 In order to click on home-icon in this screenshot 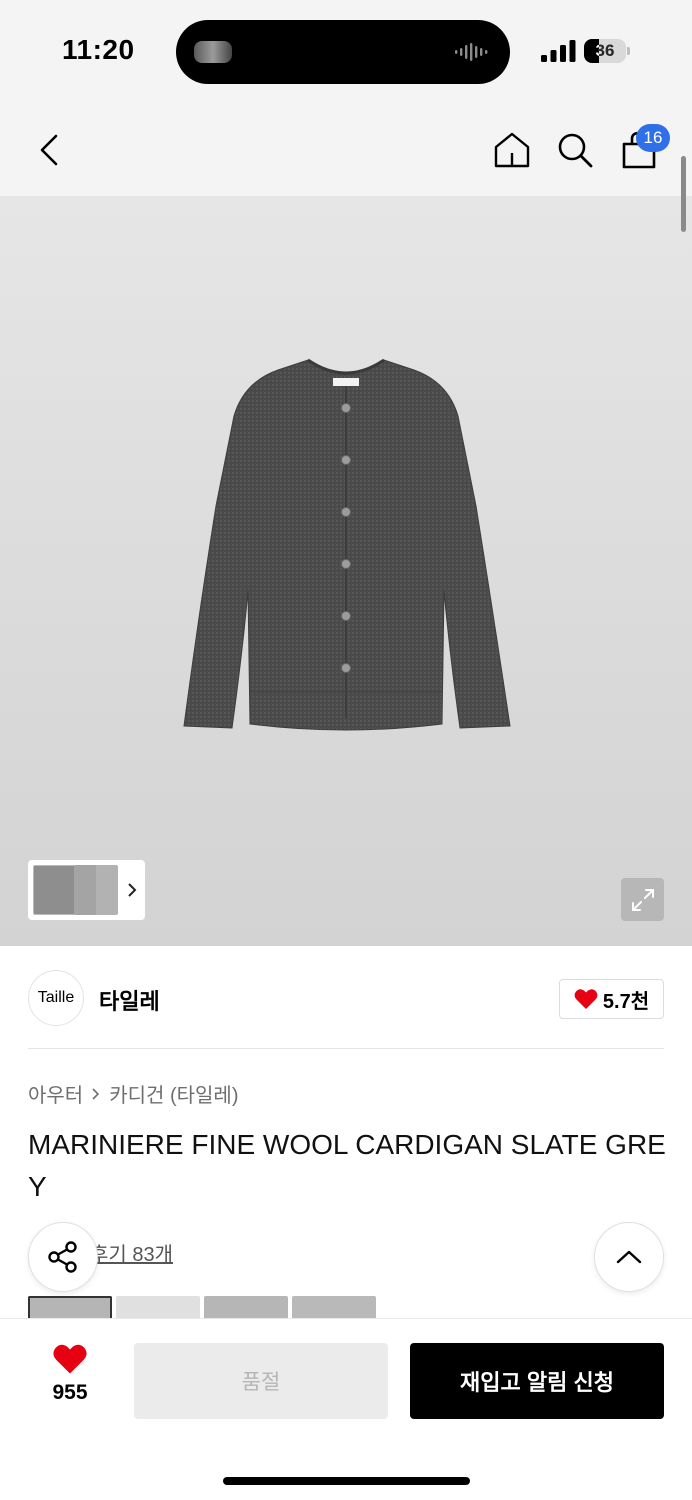, I will do `click(512, 150)`.